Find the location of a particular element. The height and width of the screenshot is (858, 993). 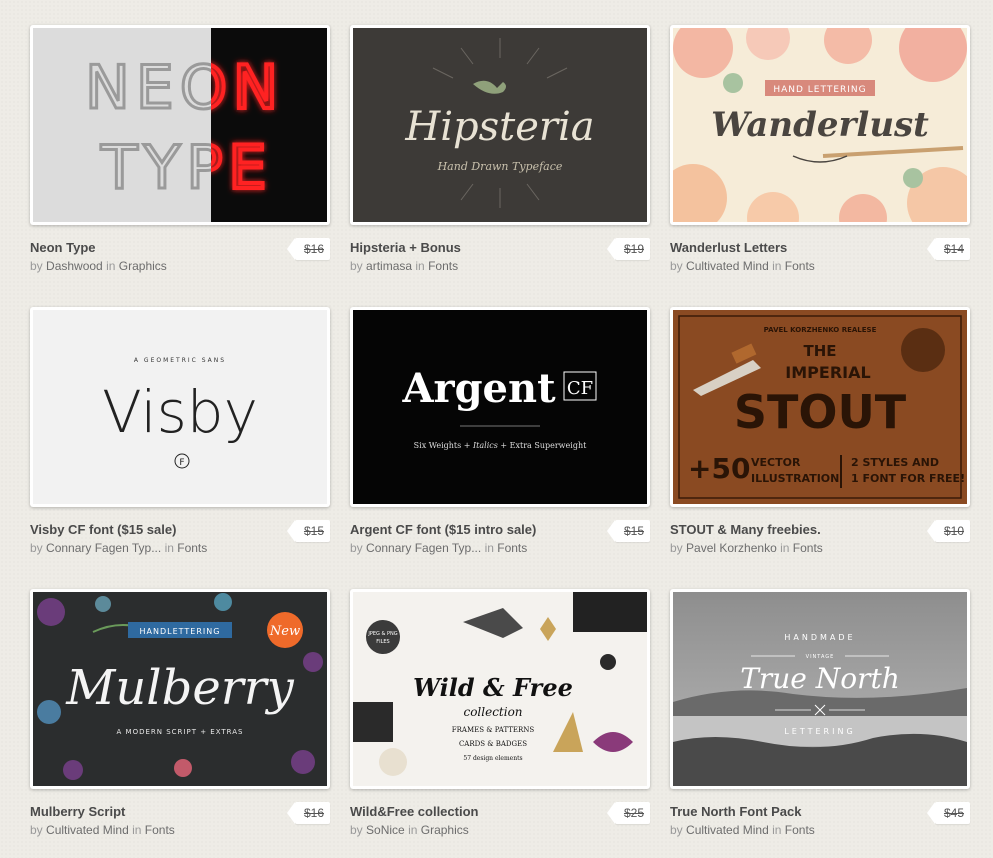

author-link: SoNice is located at coordinates (385, 830).